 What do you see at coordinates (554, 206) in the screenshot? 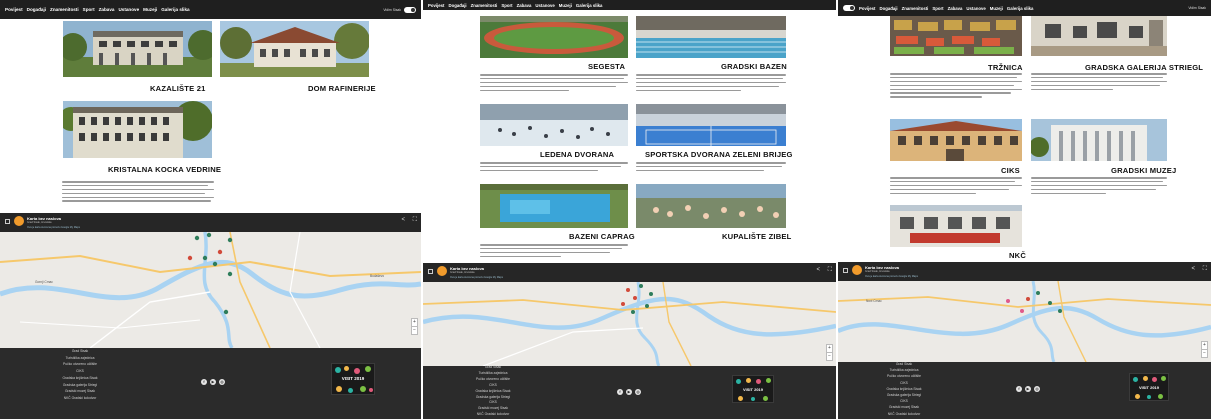
I see `bazeni-caprag-photo` at bounding box center [554, 206].